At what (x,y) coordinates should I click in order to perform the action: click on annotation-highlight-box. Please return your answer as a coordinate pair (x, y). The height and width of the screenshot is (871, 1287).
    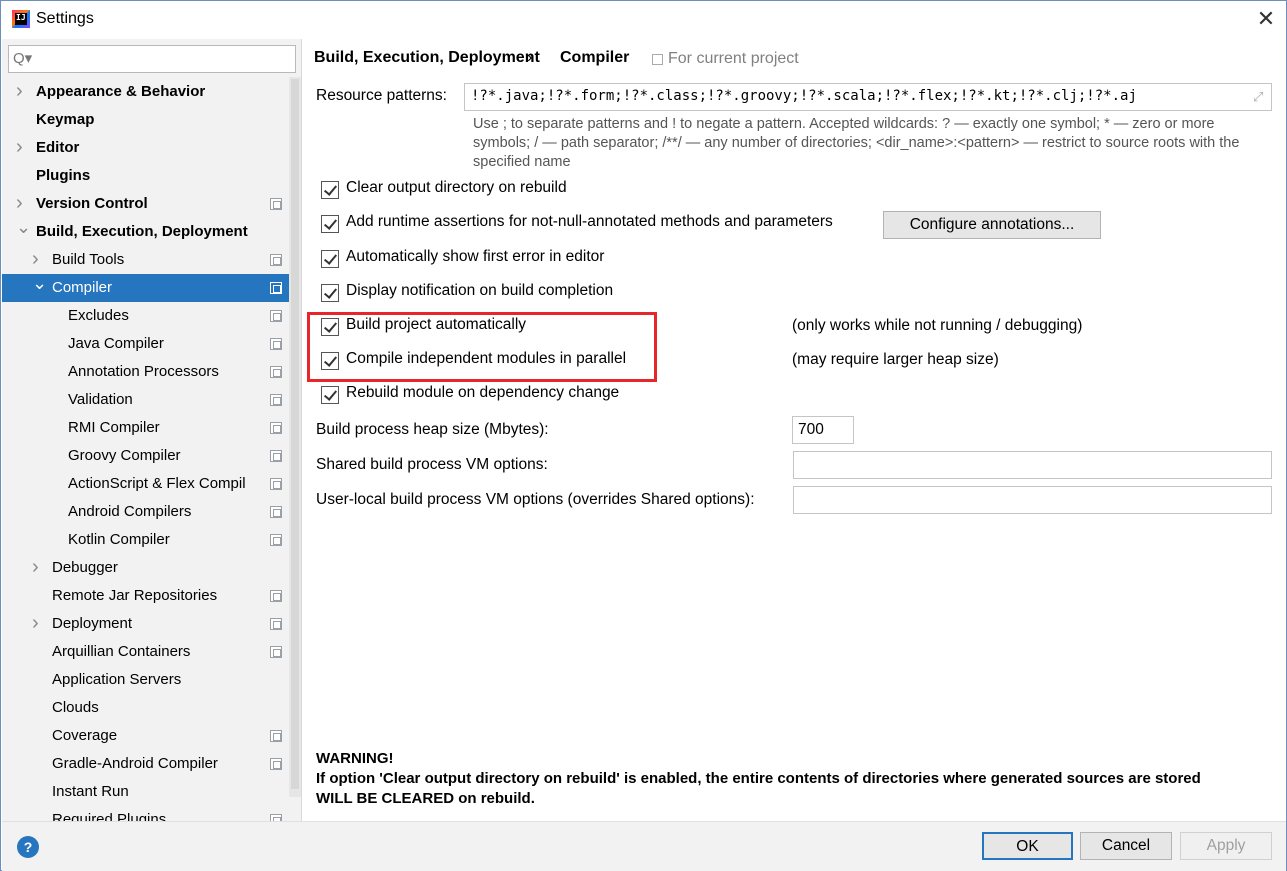
    Looking at the image, I should click on (482, 347).